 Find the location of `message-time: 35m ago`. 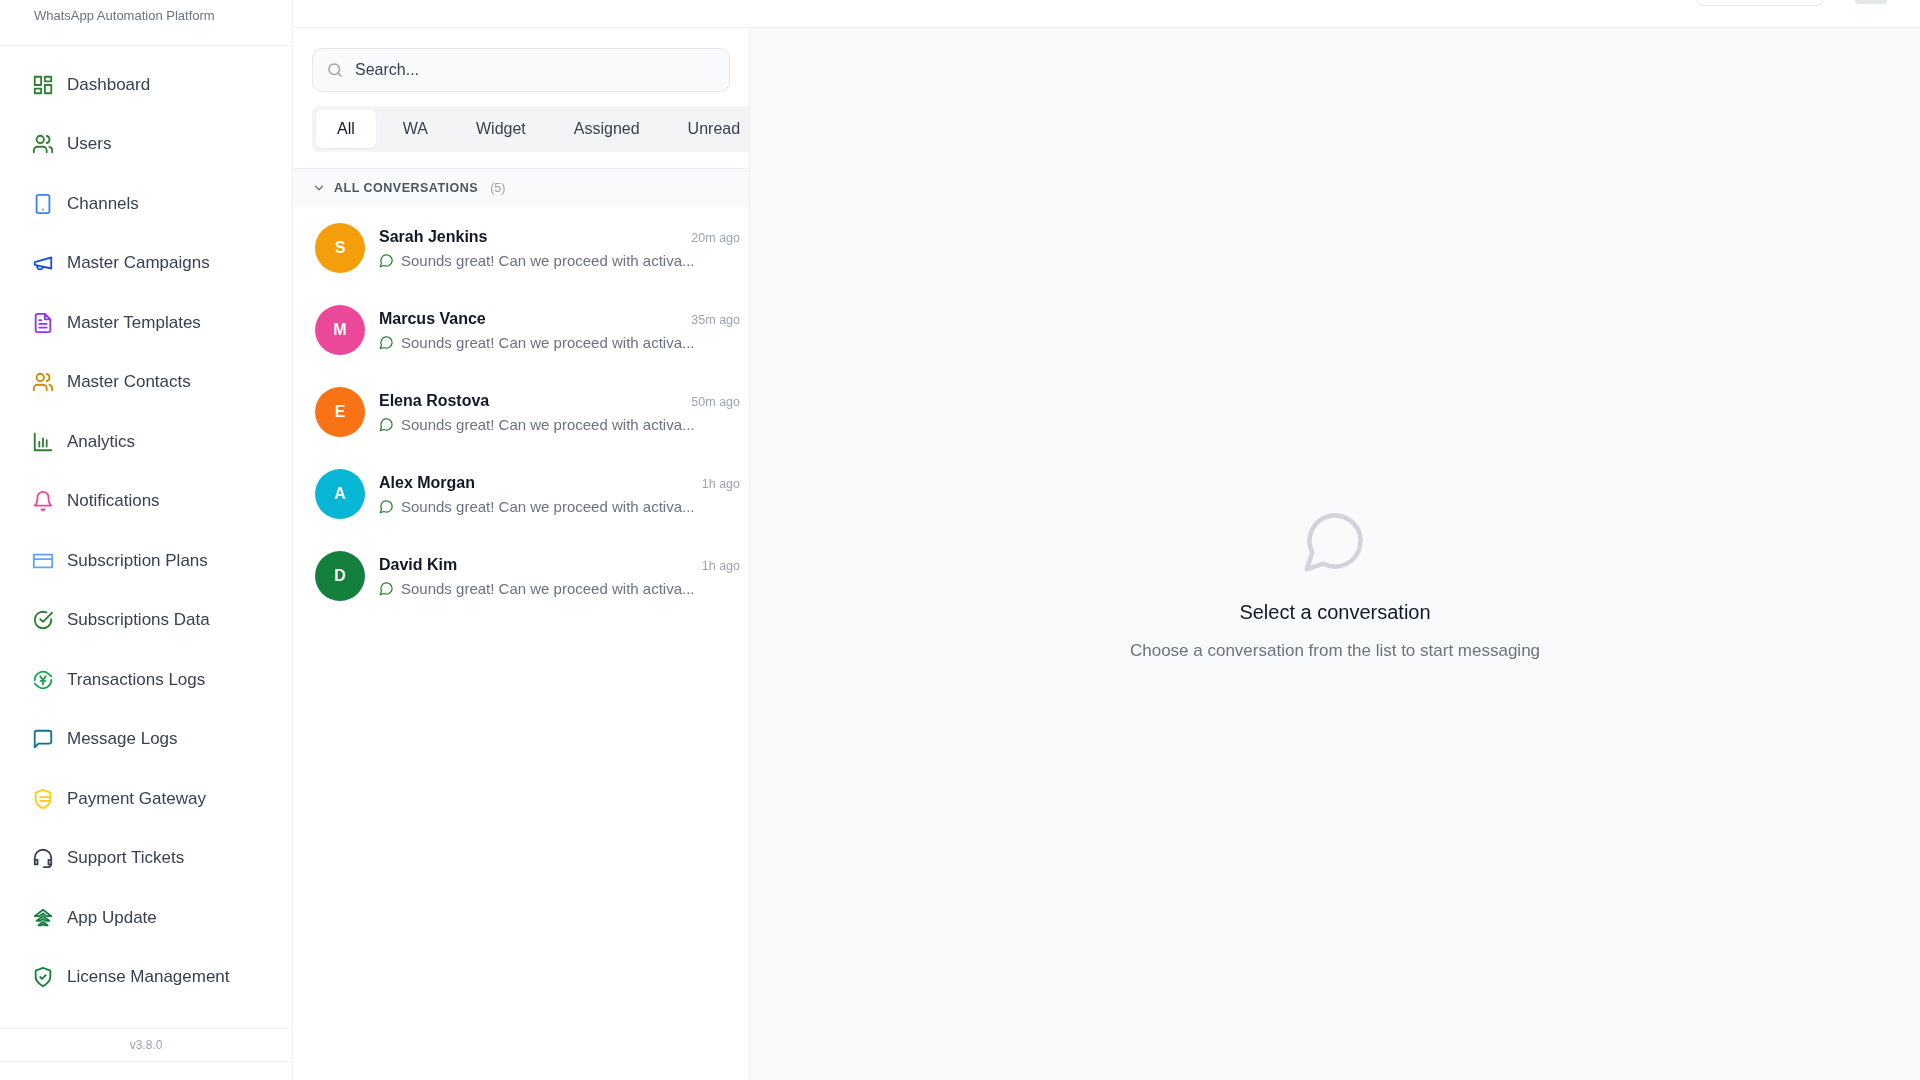

message-time: 35m ago is located at coordinates (715, 319).